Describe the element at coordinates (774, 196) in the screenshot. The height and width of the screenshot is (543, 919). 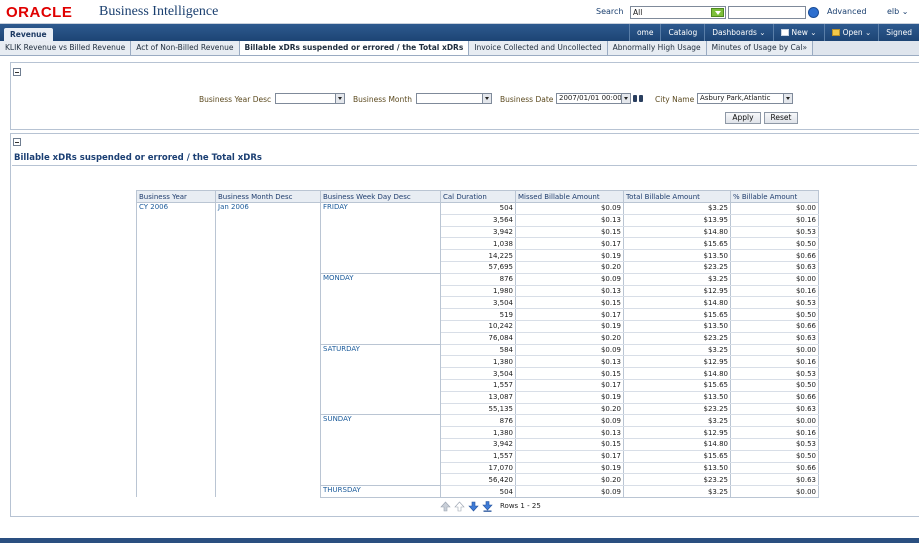
I see `col-header-pct-billable-amount: % Billable Amount` at that location.